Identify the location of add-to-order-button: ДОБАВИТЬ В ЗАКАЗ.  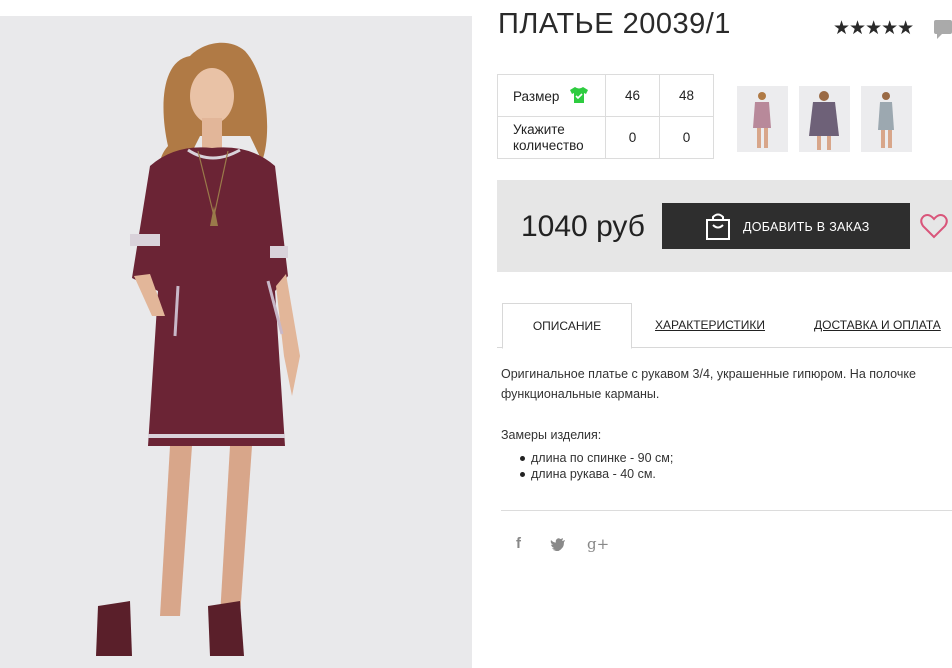
(786, 226).